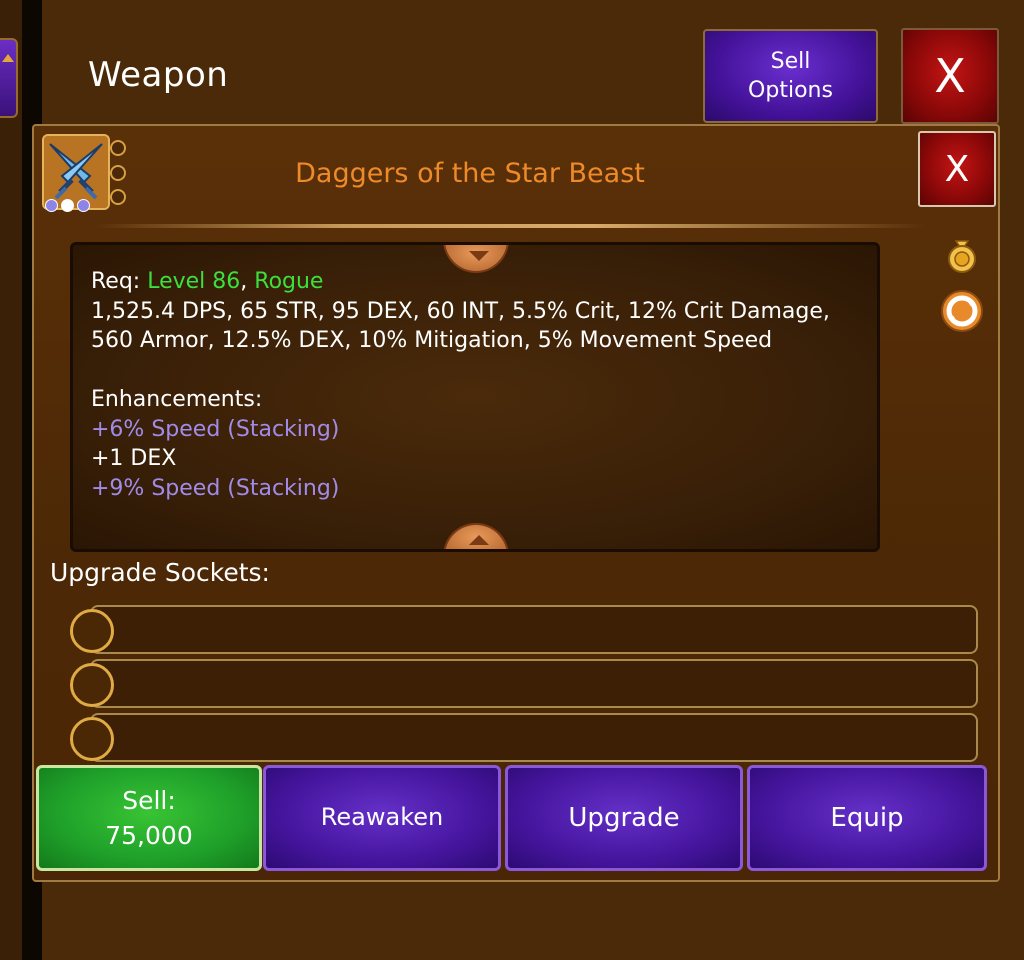 The image size is (1024, 960). I want to click on page-title: Weapon, so click(158, 75).